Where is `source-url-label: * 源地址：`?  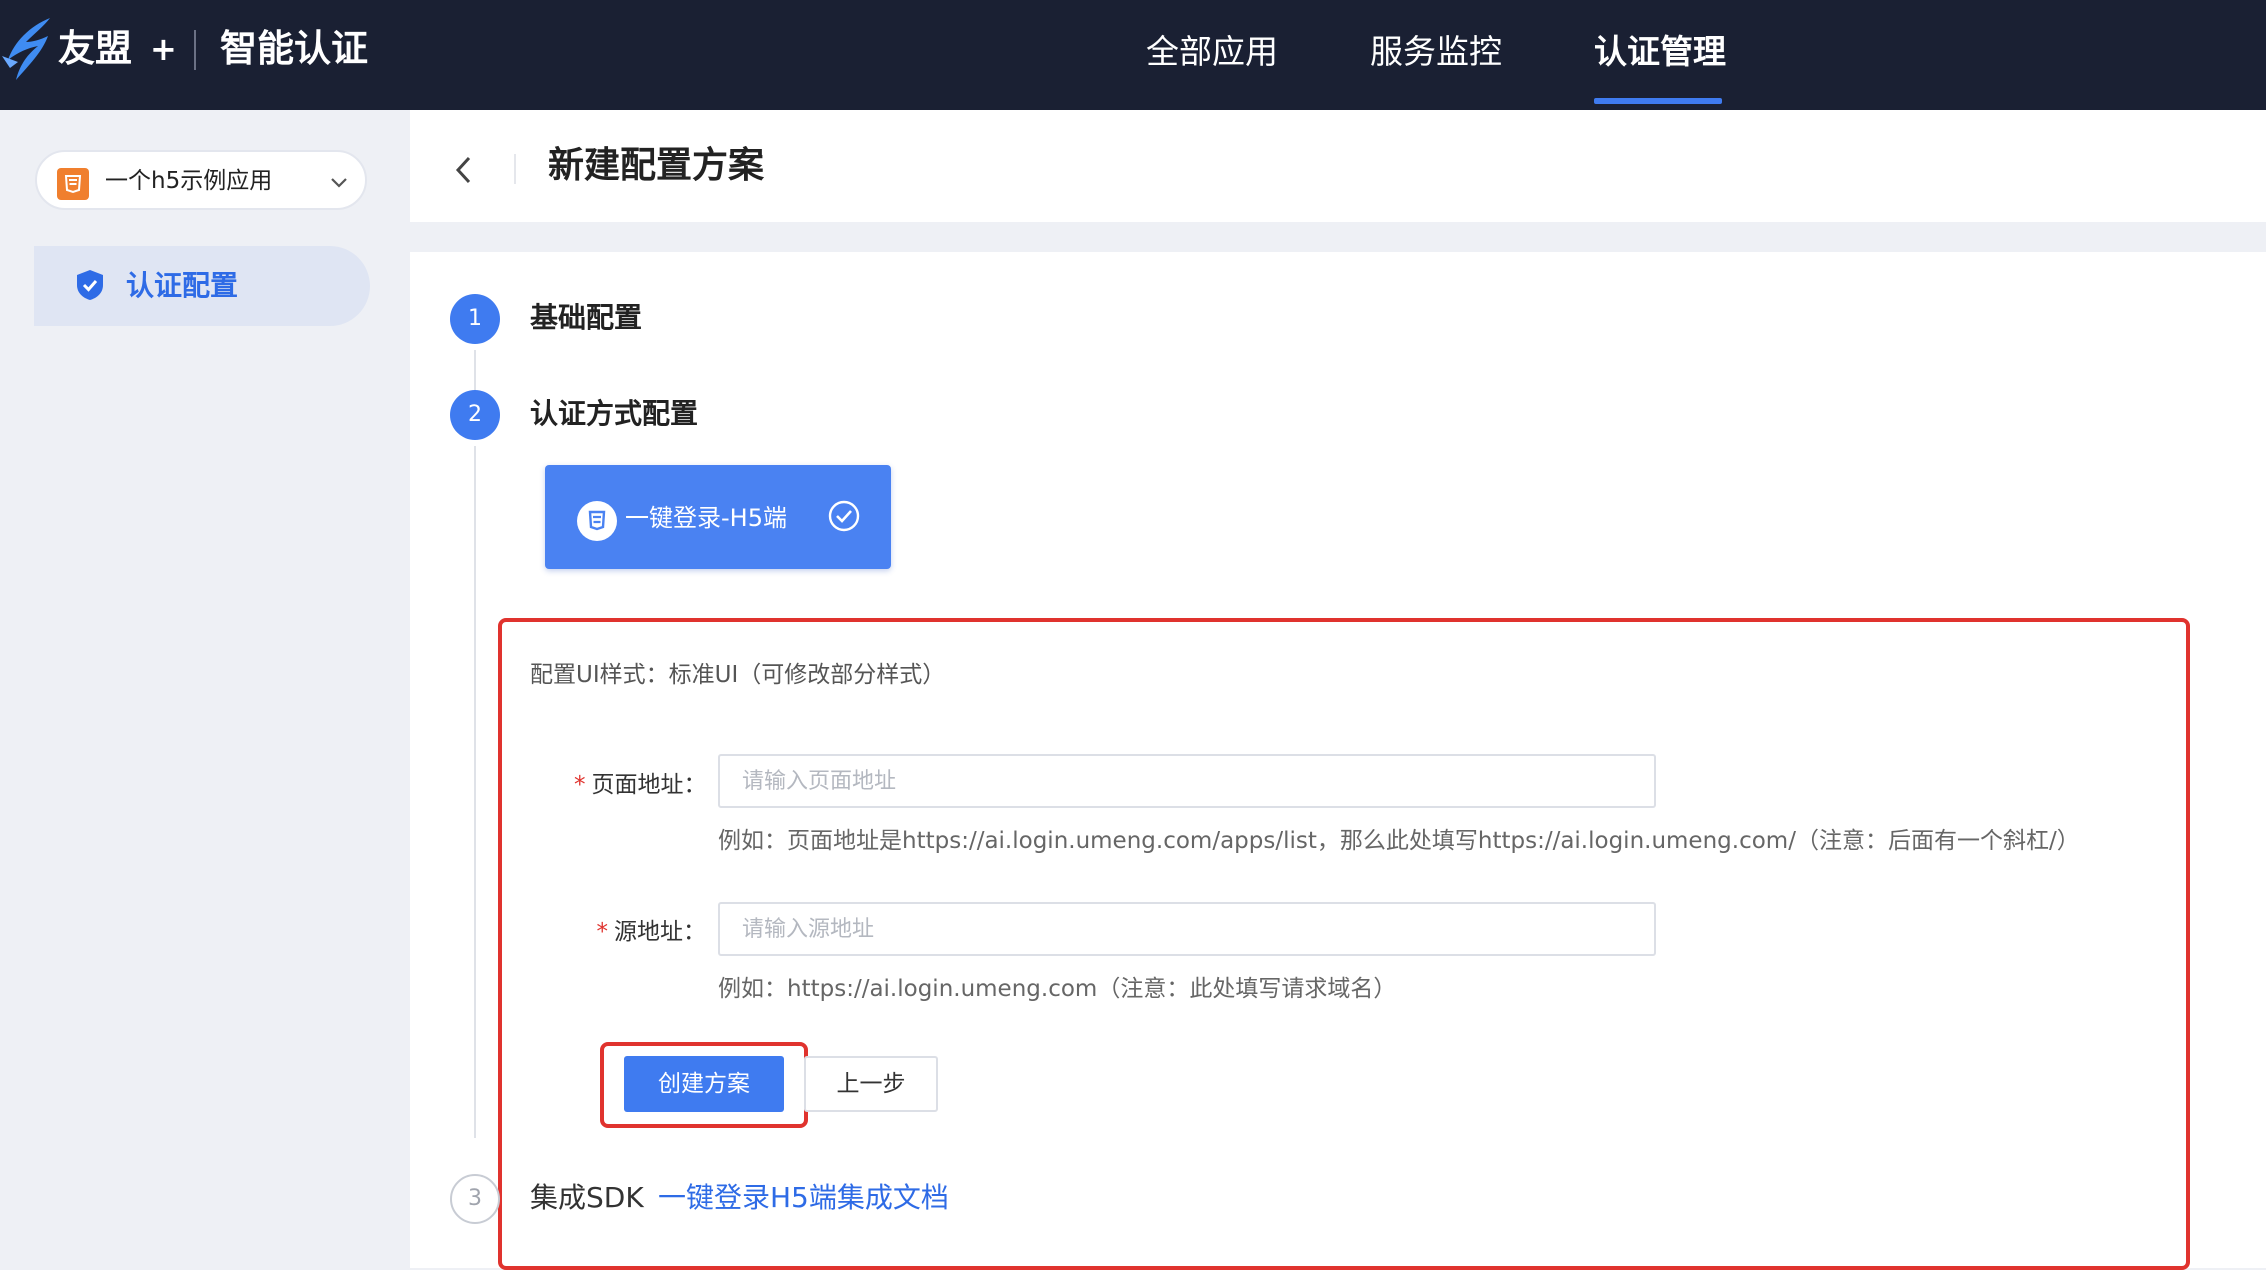
source-url-label: * 源地址： is located at coordinates (640, 932).